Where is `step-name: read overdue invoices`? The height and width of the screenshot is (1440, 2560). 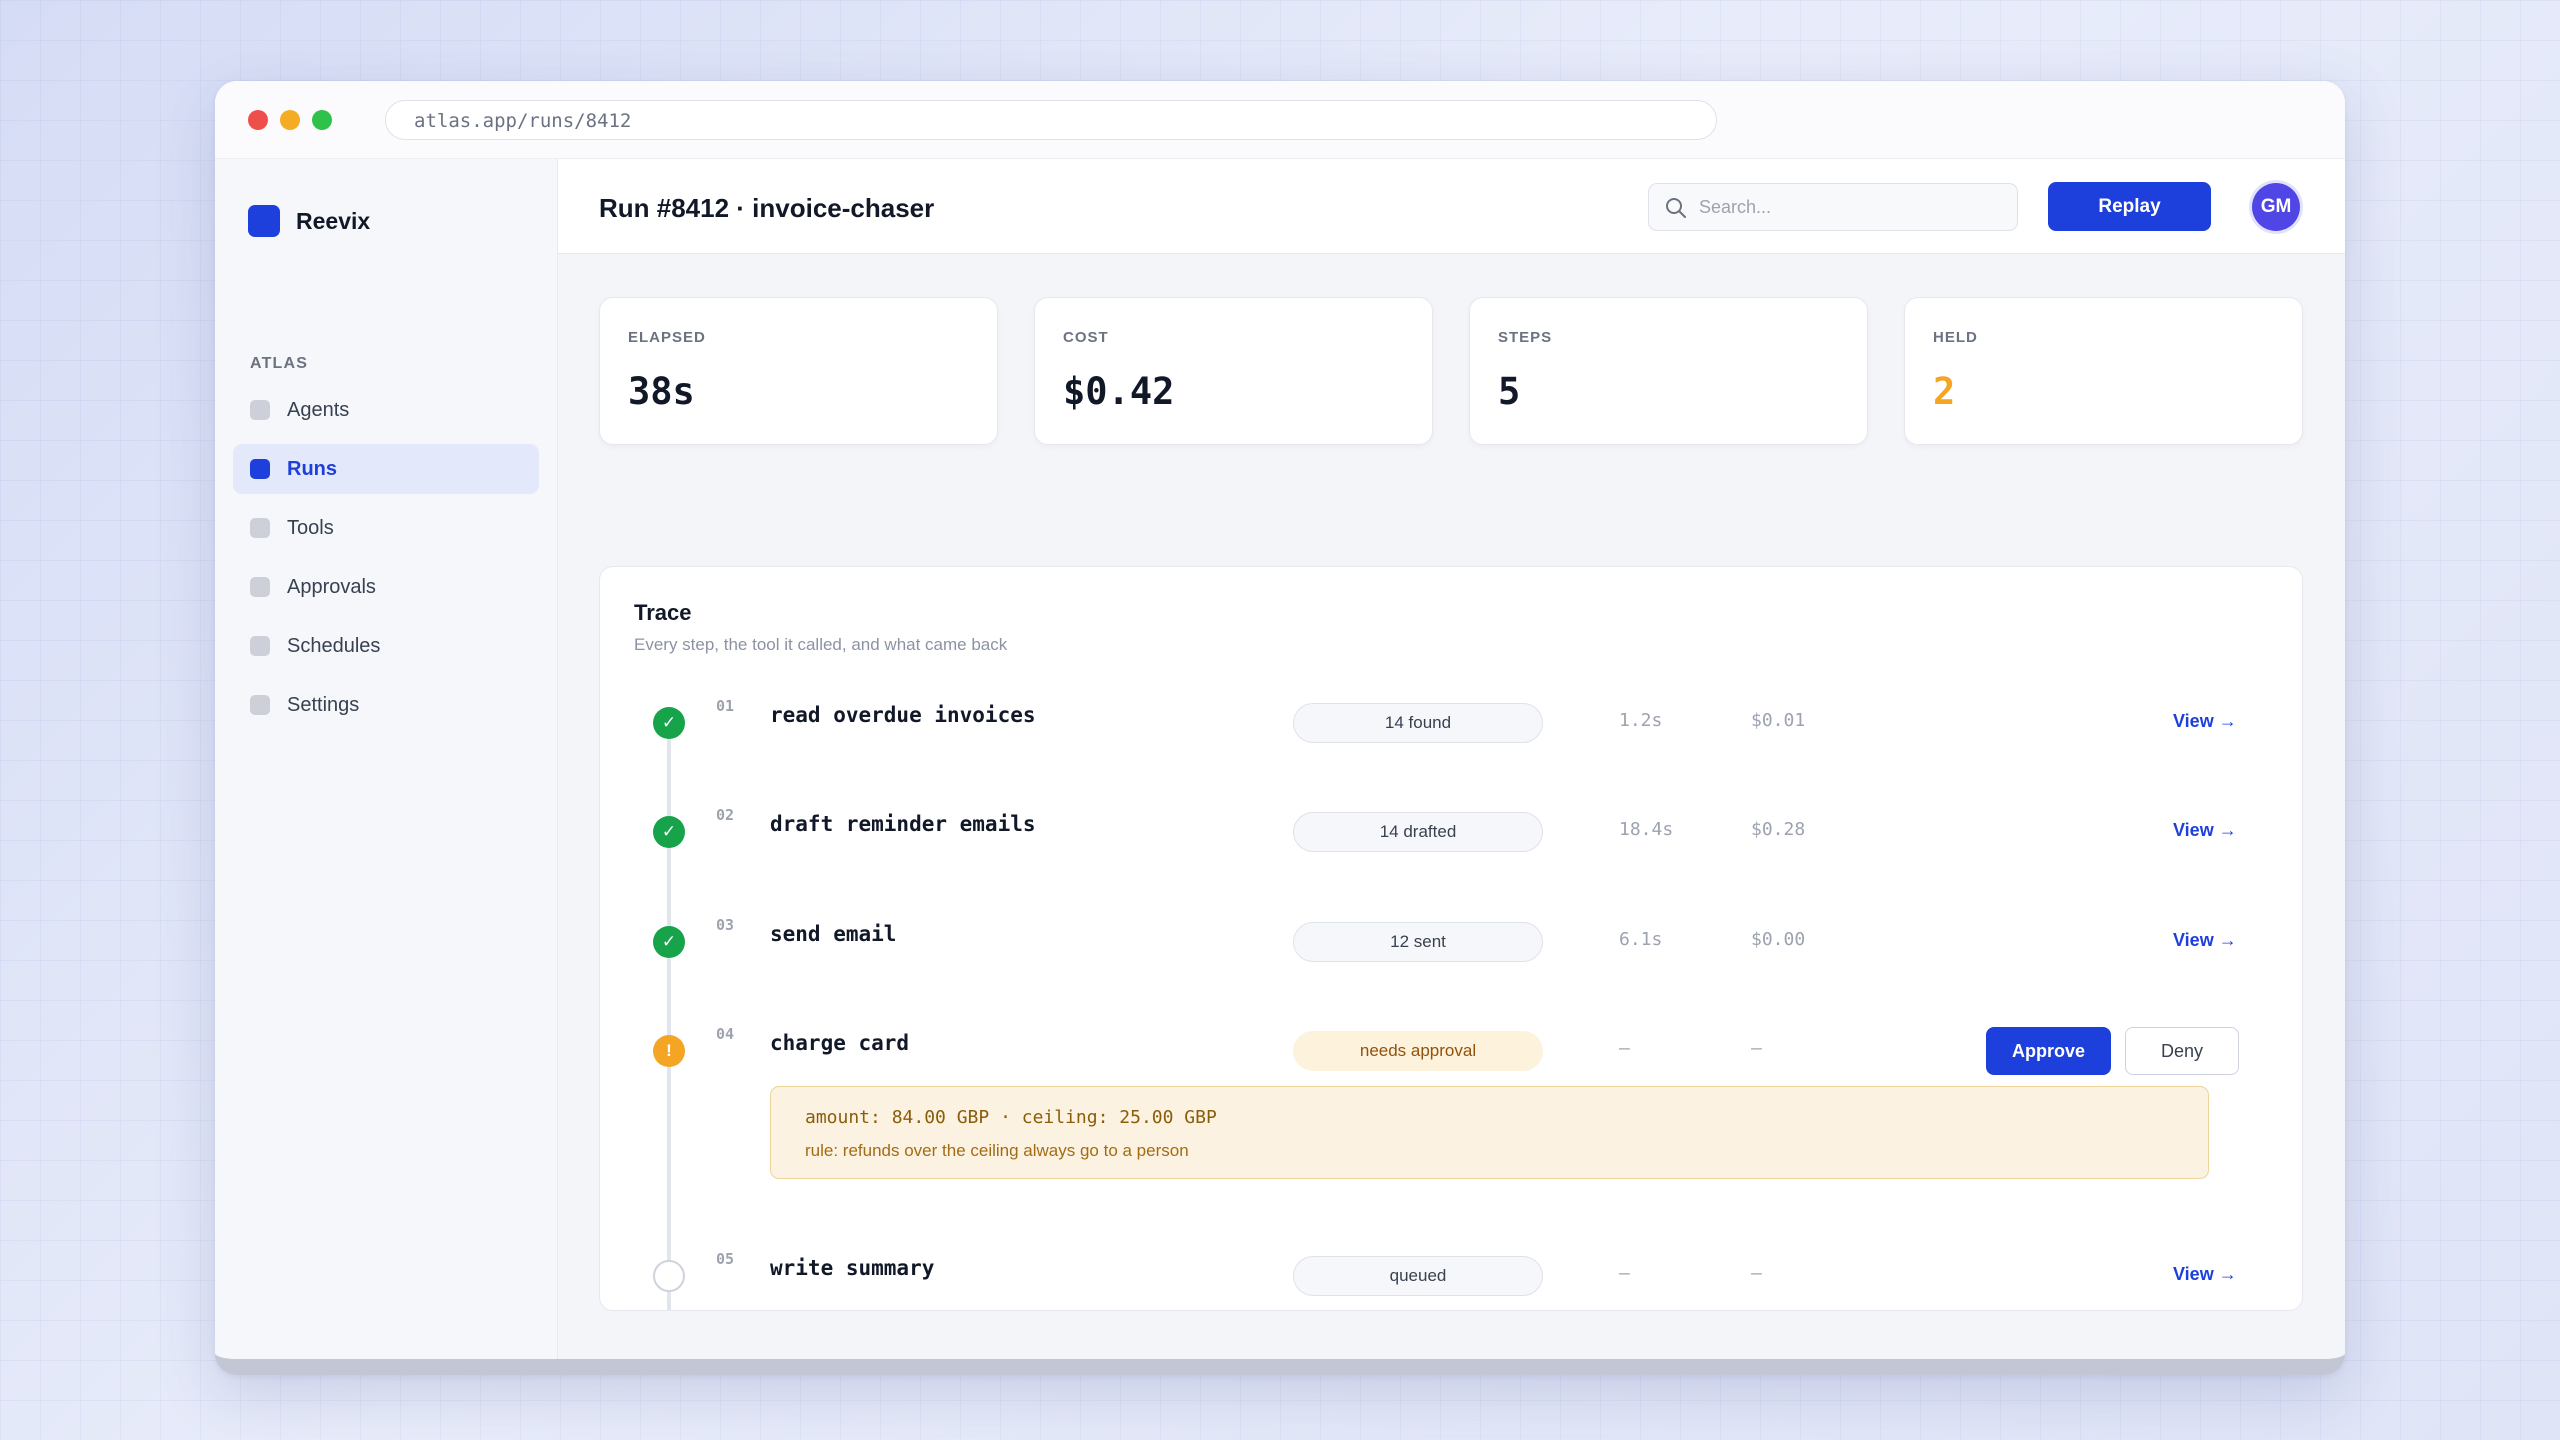 step-name: read overdue invoices is located at coordinates (903, 715).